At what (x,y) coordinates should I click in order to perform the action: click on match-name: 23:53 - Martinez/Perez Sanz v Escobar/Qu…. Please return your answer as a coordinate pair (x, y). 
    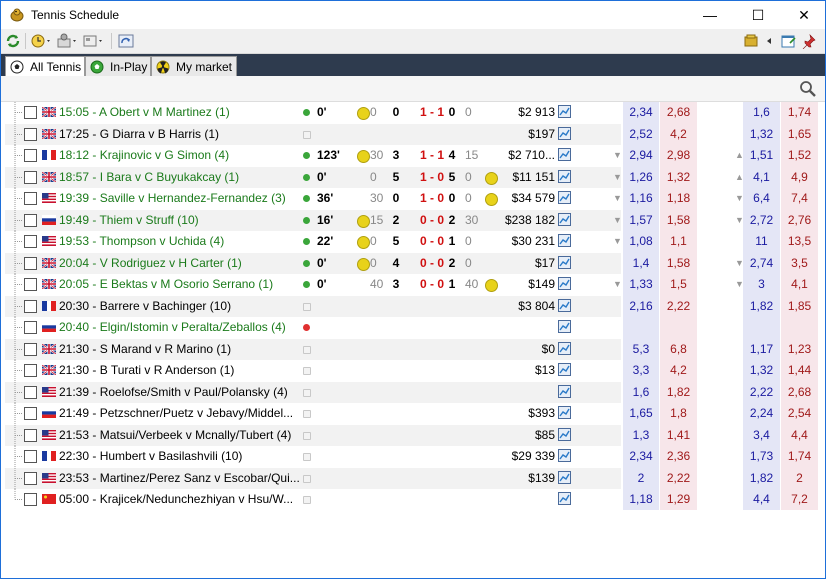
    Looking at the image, I should click on (179, 478).